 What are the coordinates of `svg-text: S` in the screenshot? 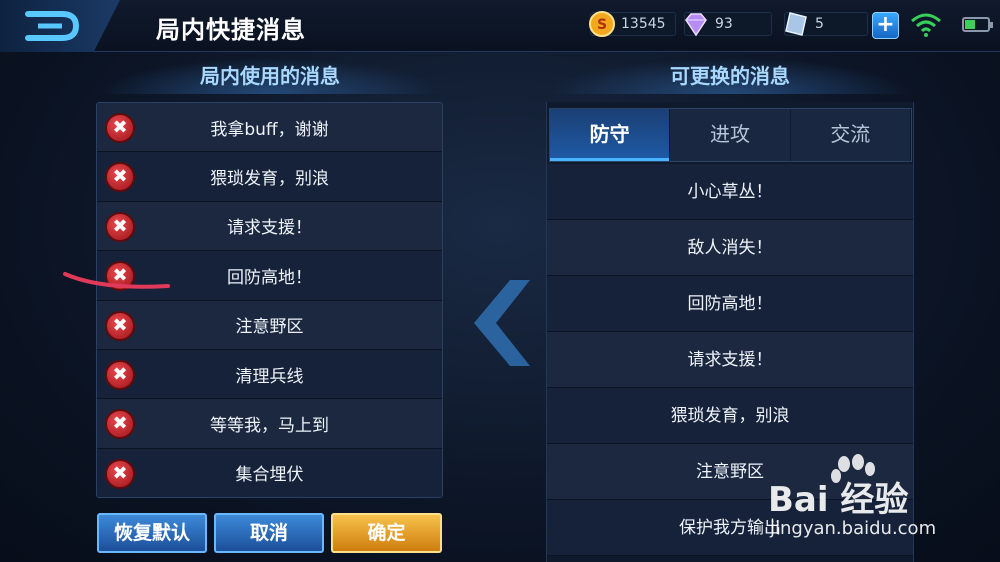 It's located at (602, 25).